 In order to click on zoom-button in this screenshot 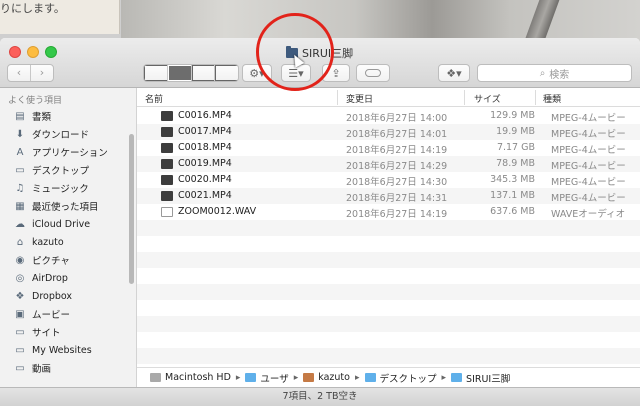, I will do `click(51, 52)`.